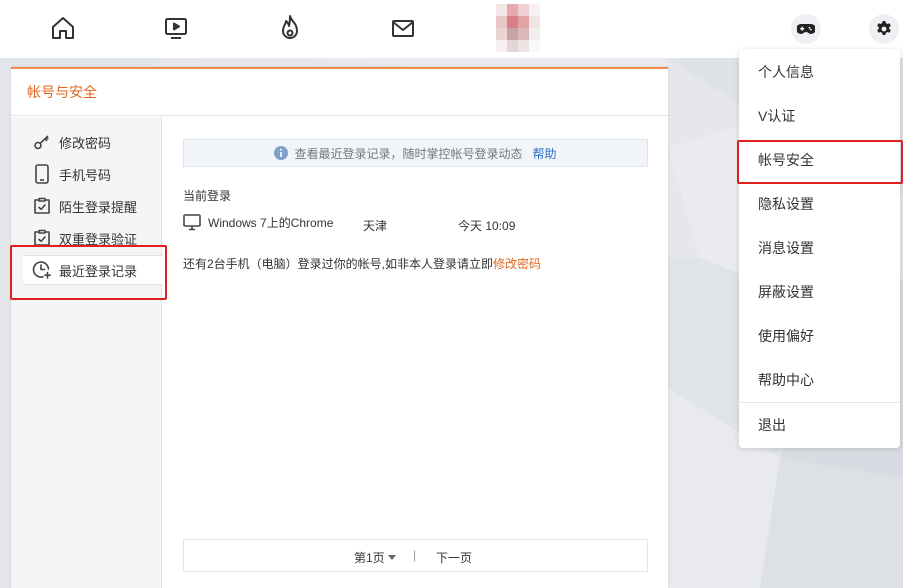 The height and width of the screenshot is (588, 903). What do you see at coordinates (819, 160) in the screenshot?
I see `menu-item-account-security: 帐号安全` at bounding box center [819, 160].